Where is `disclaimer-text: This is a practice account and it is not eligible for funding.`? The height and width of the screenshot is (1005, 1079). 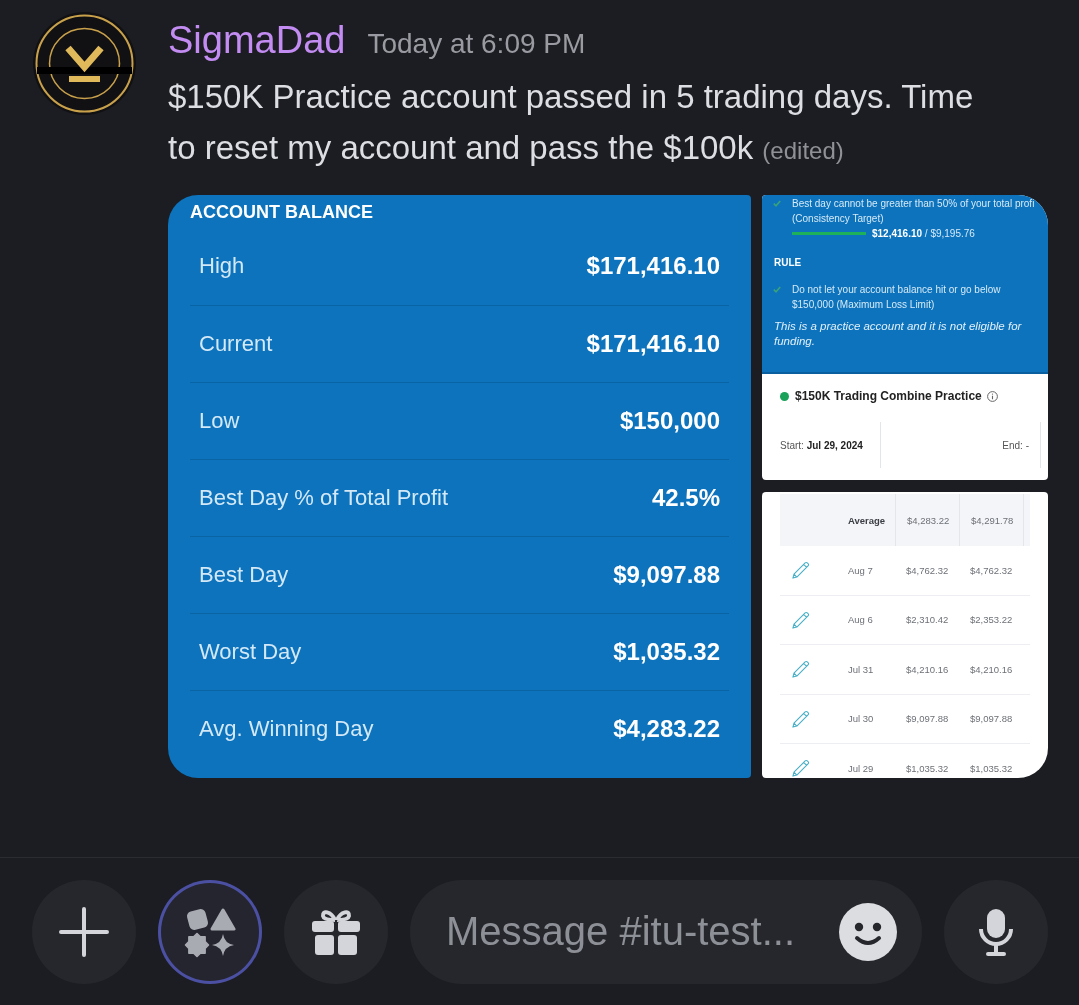 disclaimer-text: This is a practice account and it is not eligible for funding. is located at coordinates (898, 333).